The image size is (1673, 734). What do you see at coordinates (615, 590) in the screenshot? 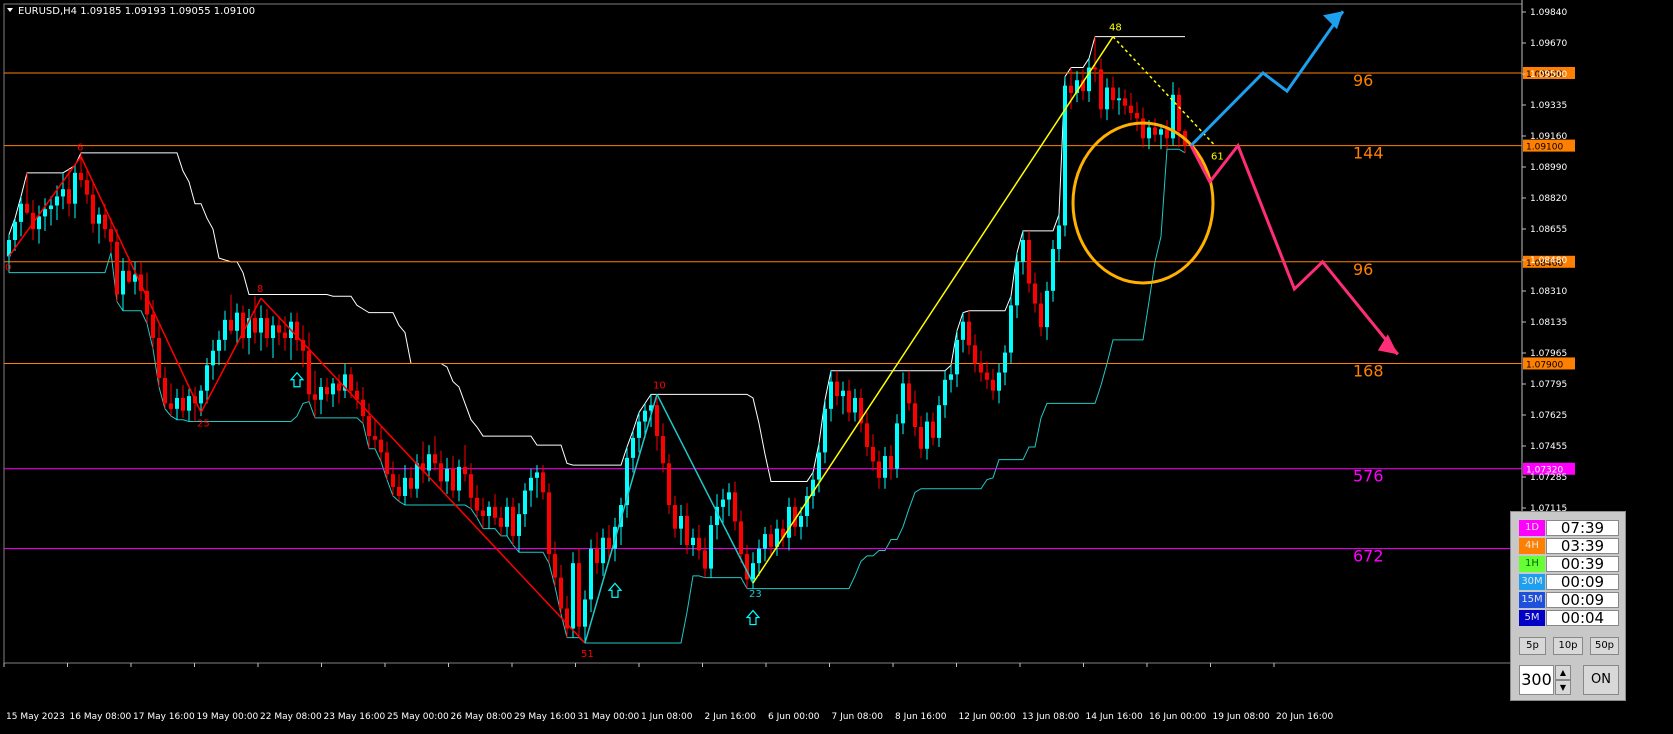
I see `buy-arrow-icon` at bounding box center [615, 590].